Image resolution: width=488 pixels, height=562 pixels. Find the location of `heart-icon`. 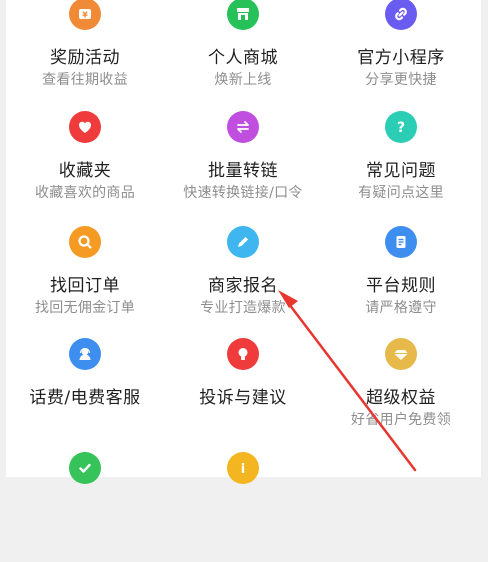

heart-icon is located at coordinates (85, 127).